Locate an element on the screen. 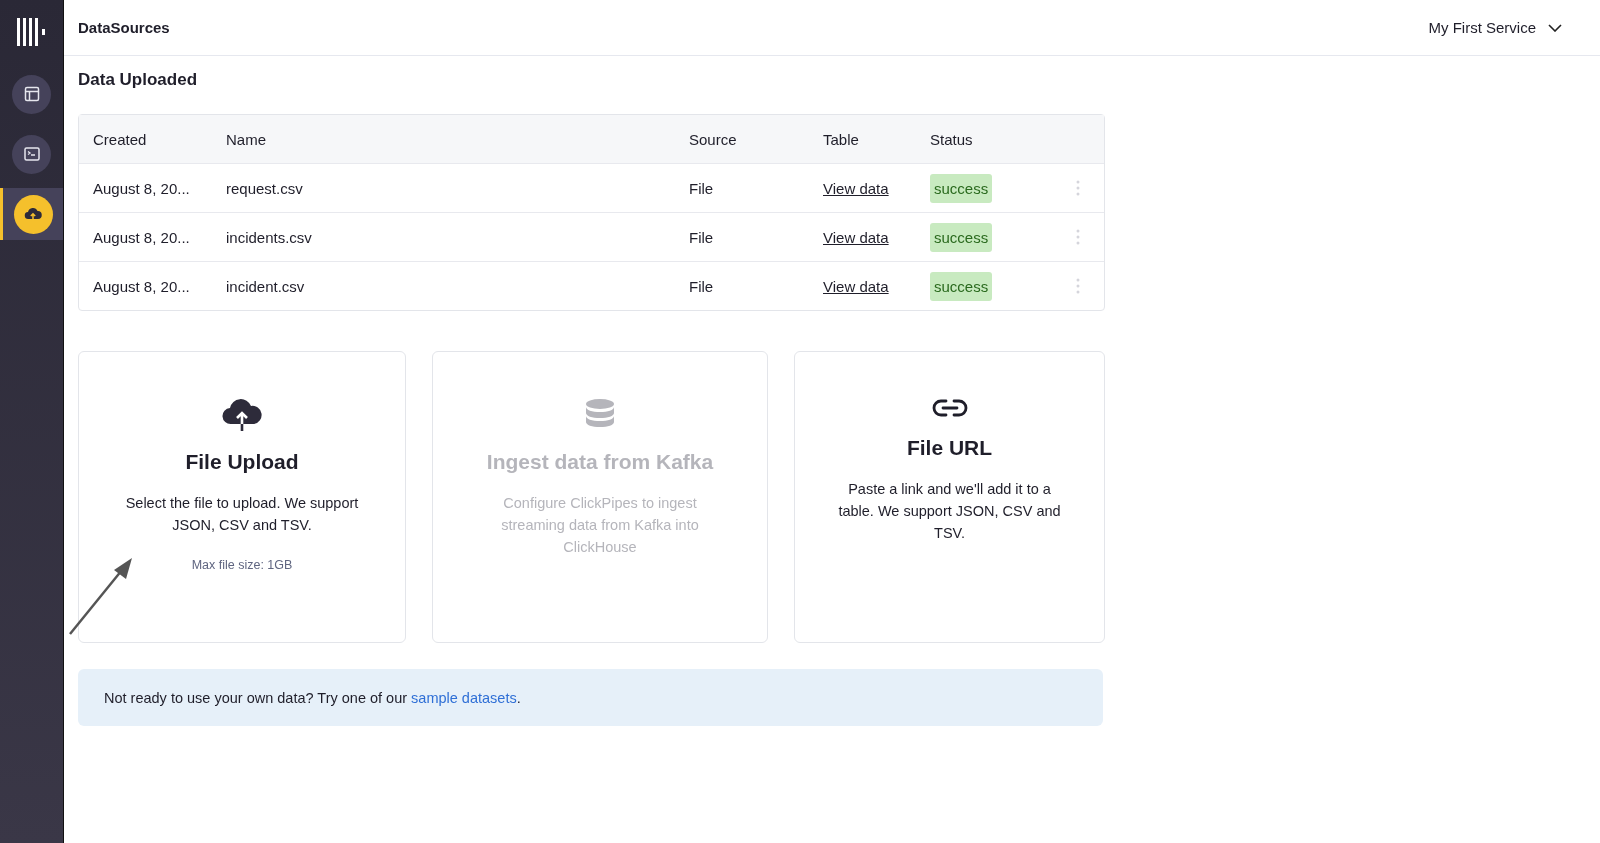 The image size is (1600, 843). terminal-icon is located at coordinates (31, 154).